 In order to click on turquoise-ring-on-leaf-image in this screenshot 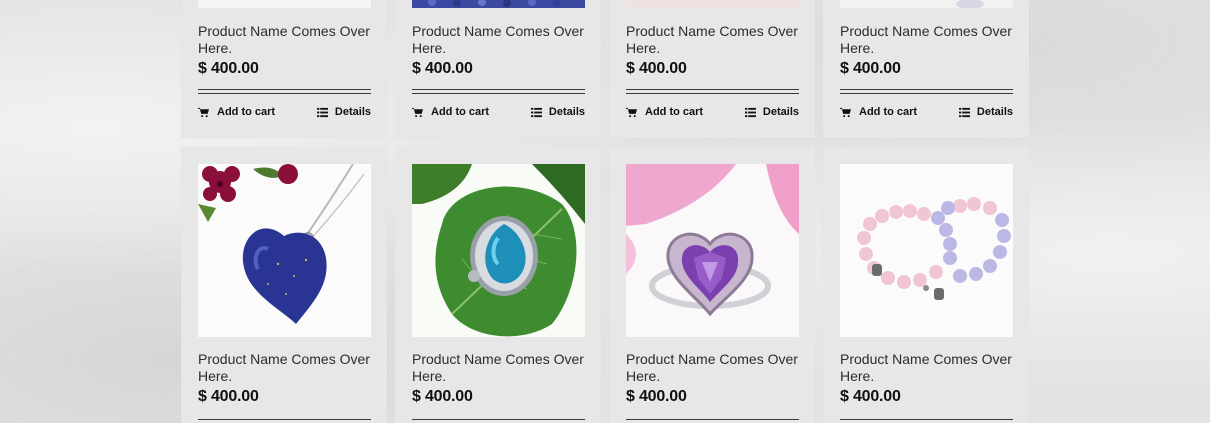, I will do `click(498, 250)`.